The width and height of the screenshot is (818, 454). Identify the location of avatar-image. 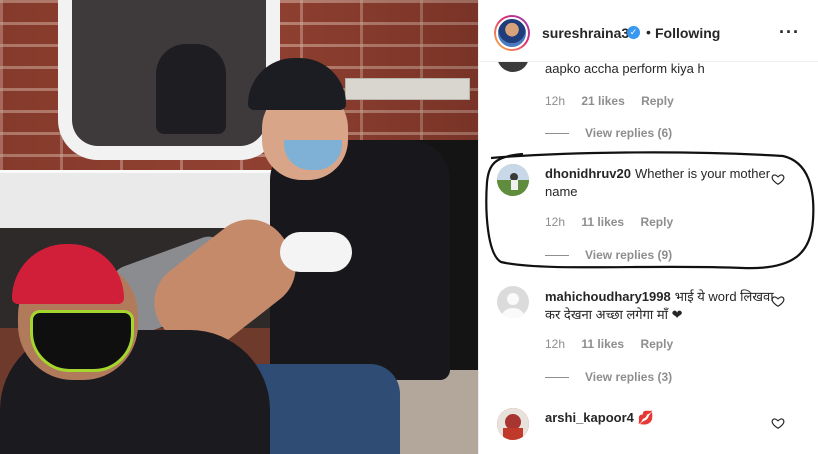
(512, 33).